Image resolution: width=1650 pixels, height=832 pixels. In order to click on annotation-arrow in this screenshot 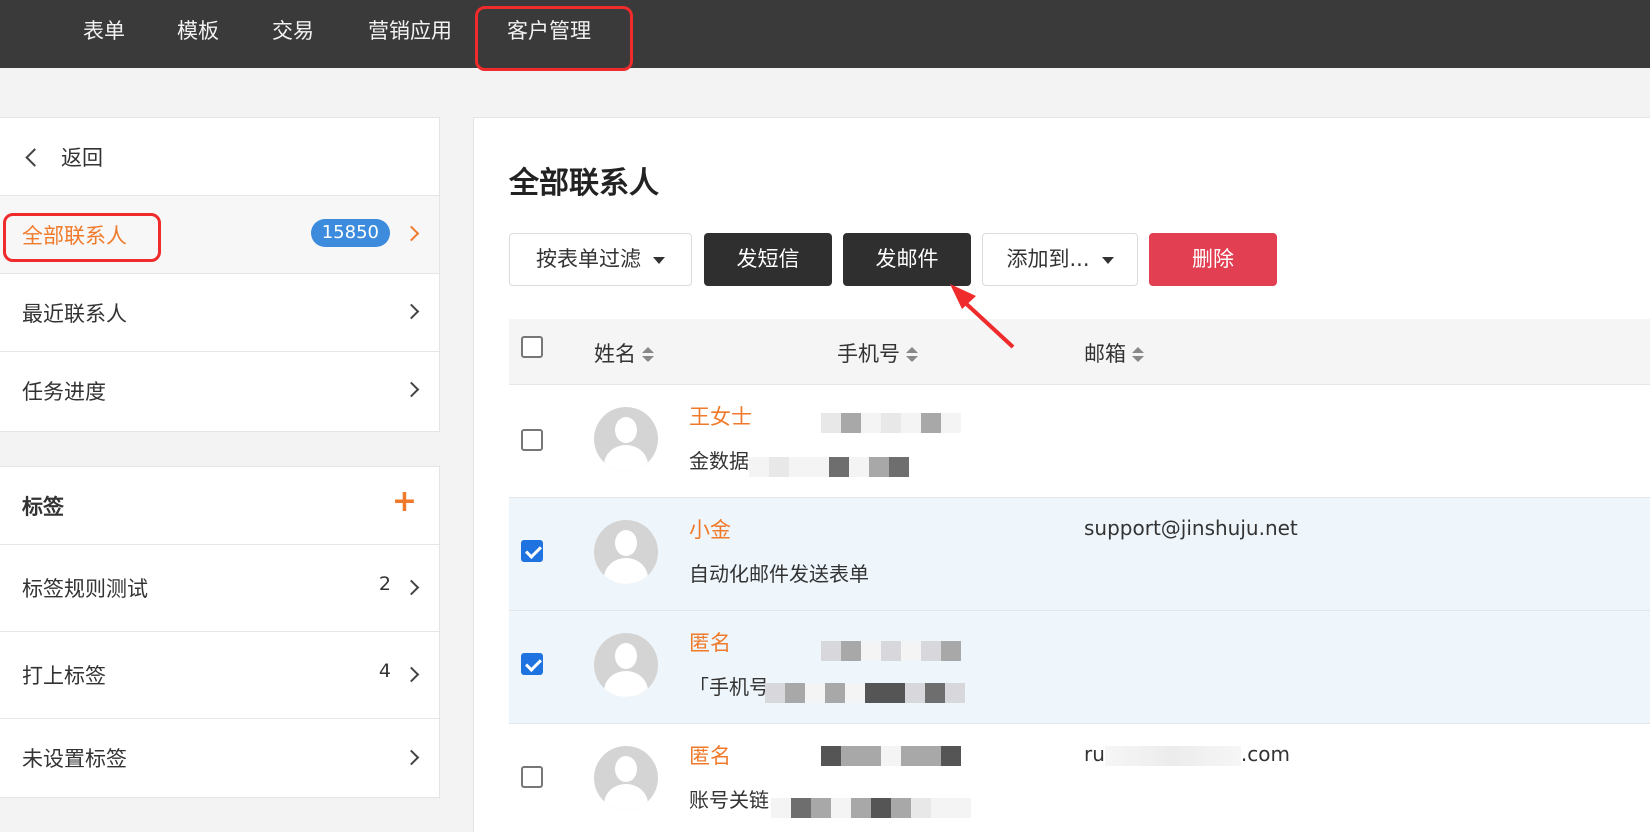, I will do `click(982, 316)`.